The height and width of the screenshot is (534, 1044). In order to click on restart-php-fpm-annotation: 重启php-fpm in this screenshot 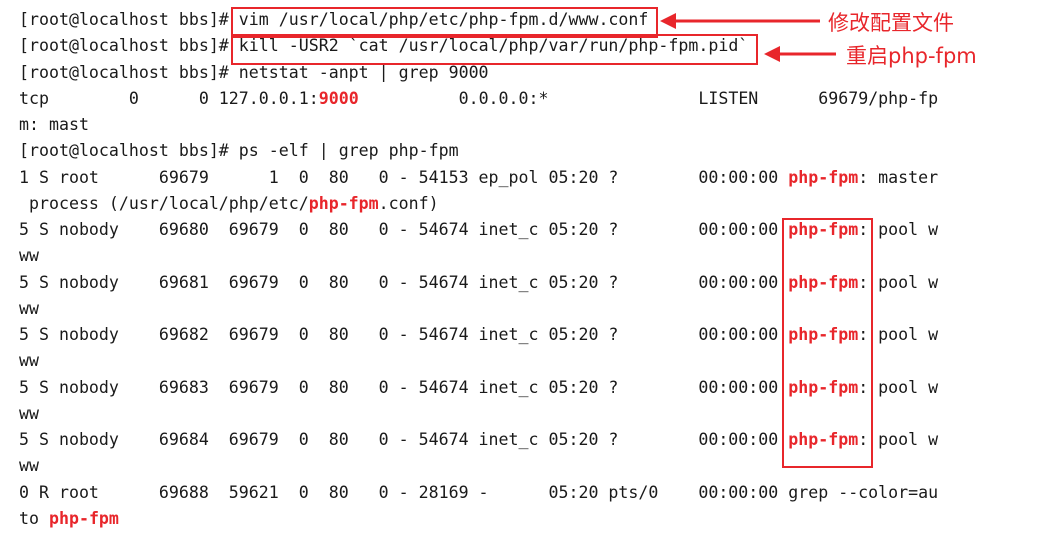, I will do `click(911, 56)`.